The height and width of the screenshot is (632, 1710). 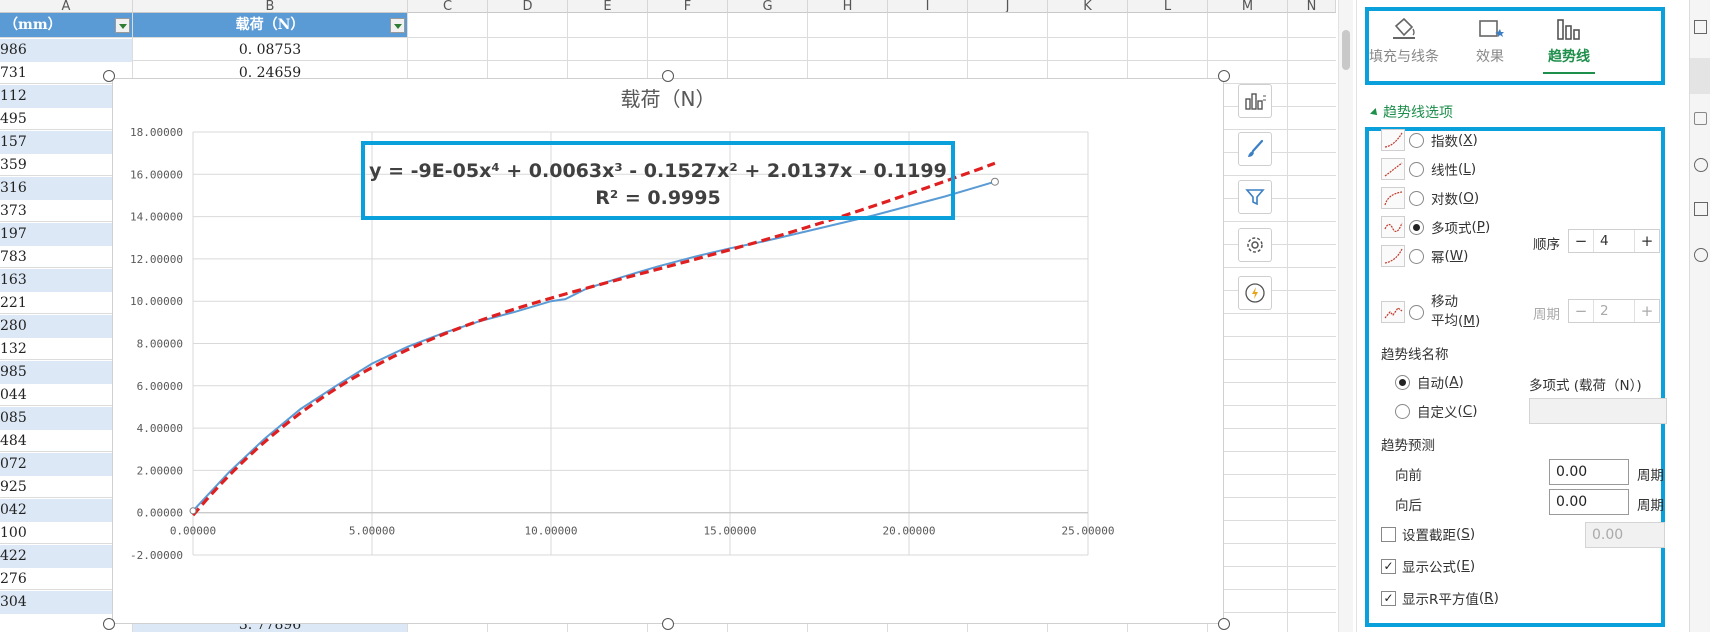 I want to click on column-header-k: K, so click(x=1088, y=6).